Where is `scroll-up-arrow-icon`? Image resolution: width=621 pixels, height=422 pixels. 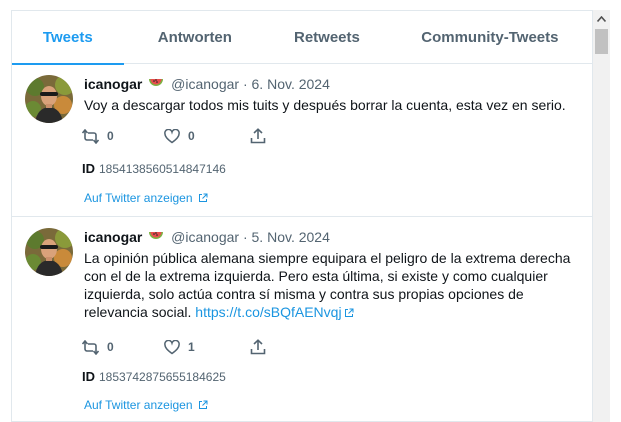
scroll-up-arrow-icon is located at coordinates (601, 18).